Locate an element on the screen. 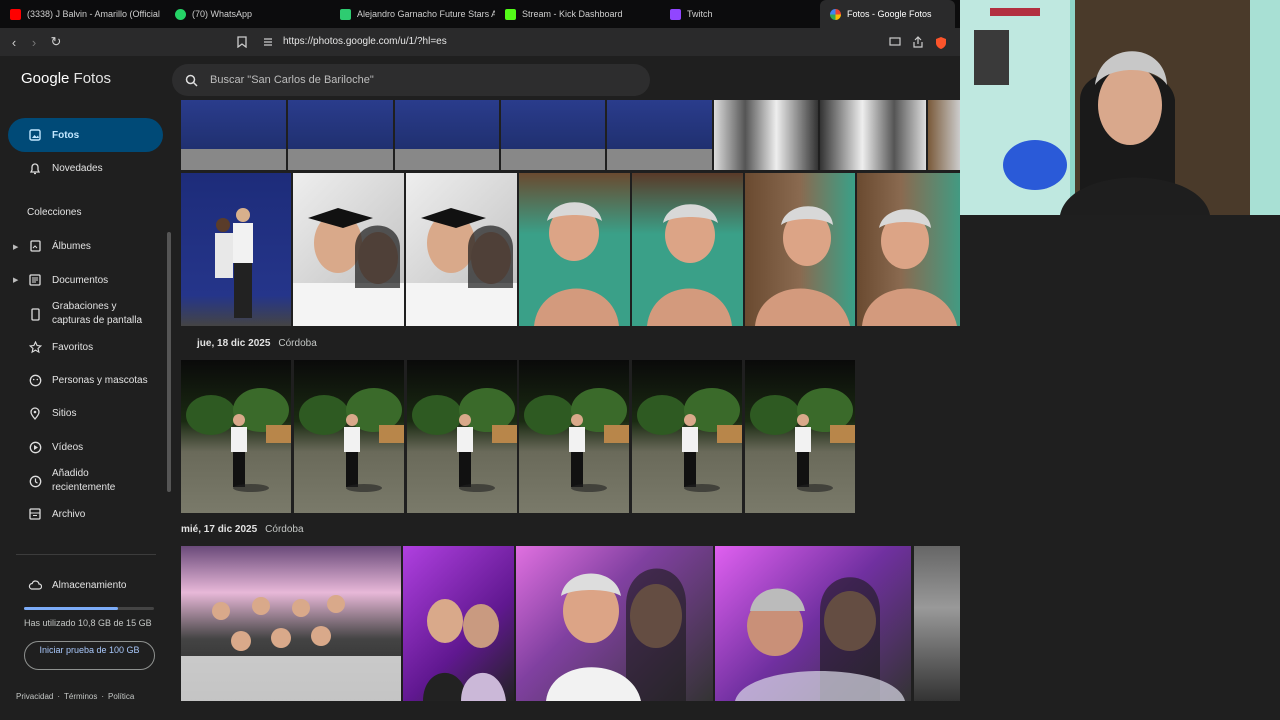 Image resolution: width=1280 pixels, height=720 pixels. tab-youtube: (3338) J Balvin - Amarillo (Official is located at coordinates (82, 14).